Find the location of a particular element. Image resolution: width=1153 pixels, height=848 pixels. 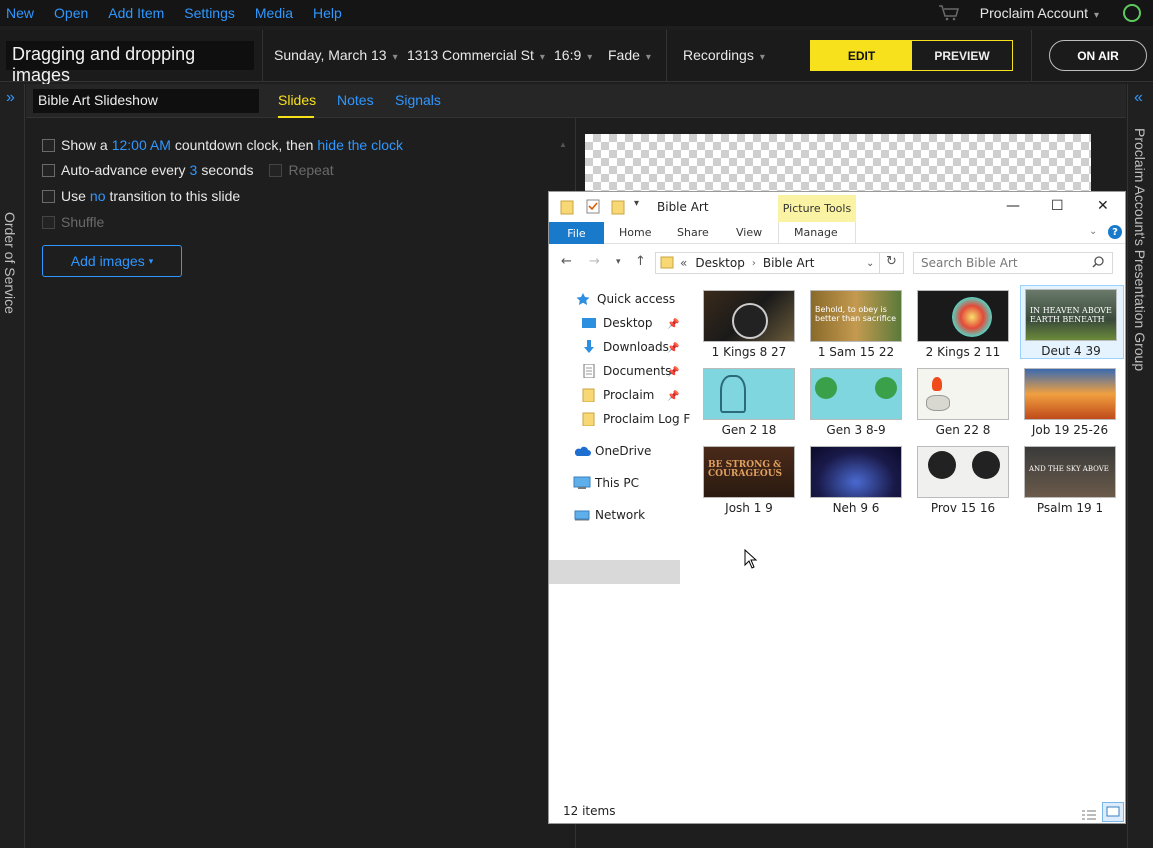

nav-proclaim: Proclaim is located at coordinates (618, 395).